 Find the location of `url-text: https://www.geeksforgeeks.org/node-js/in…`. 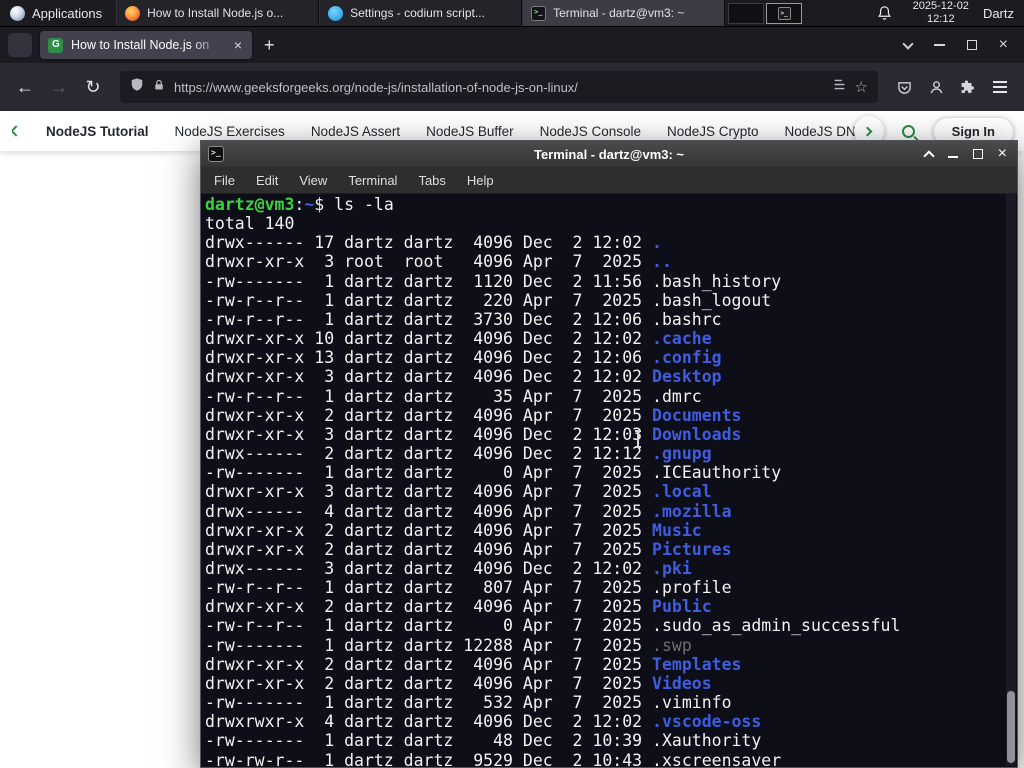

url-text: https://www.geeksforgeeks.org/node-js/in… is located at coordinates (499, 87).